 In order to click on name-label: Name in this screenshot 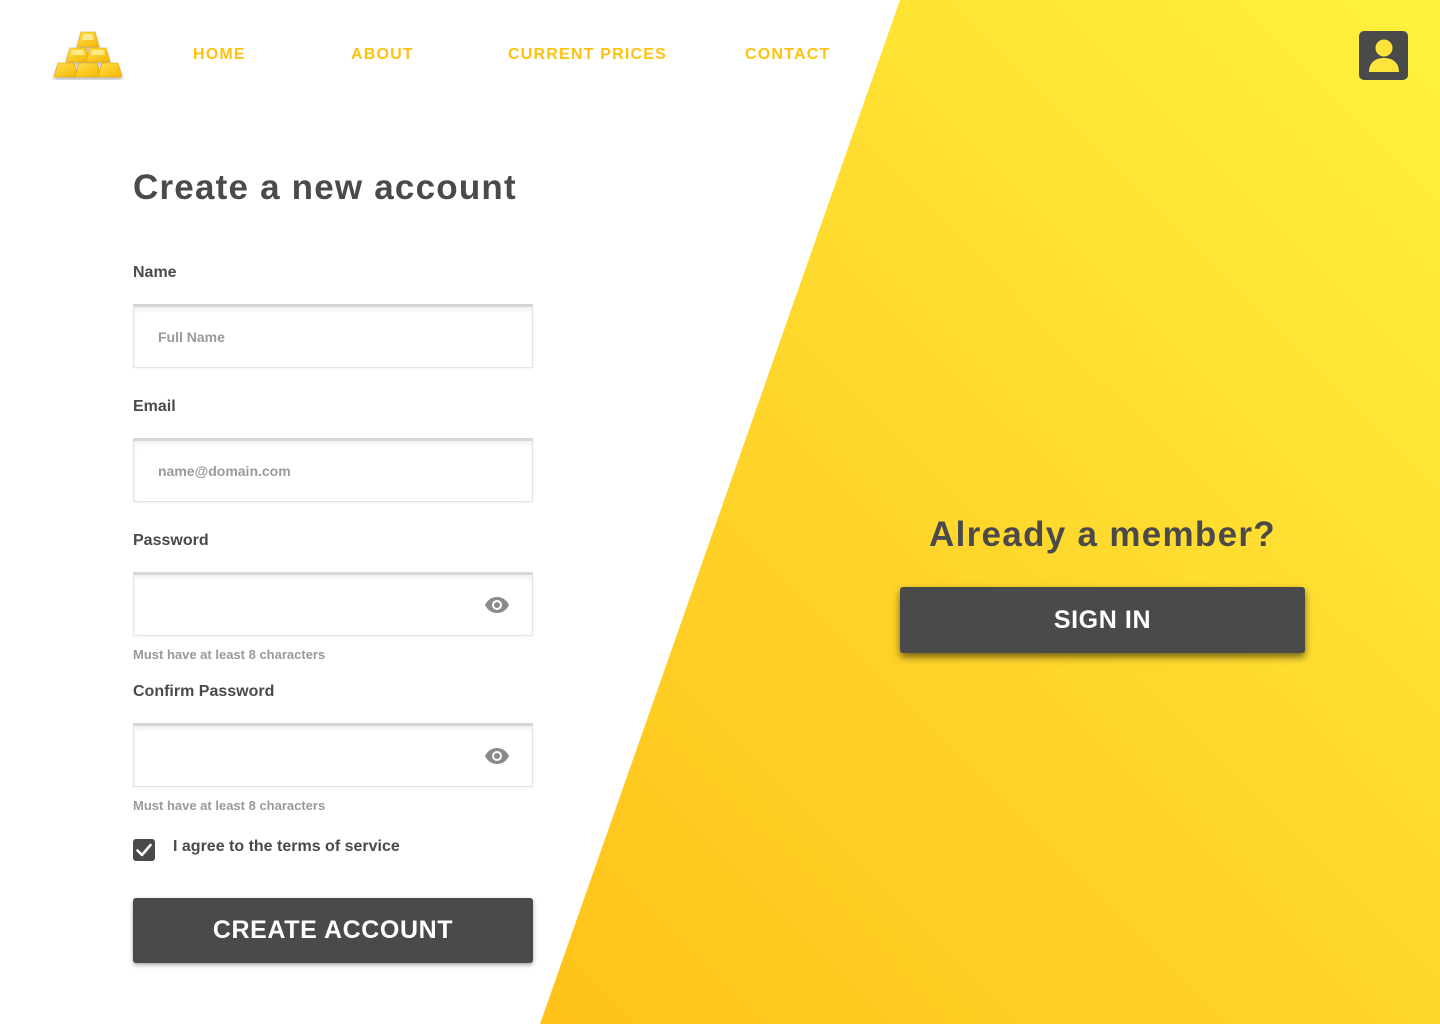, I will do `click(155, 272)`.